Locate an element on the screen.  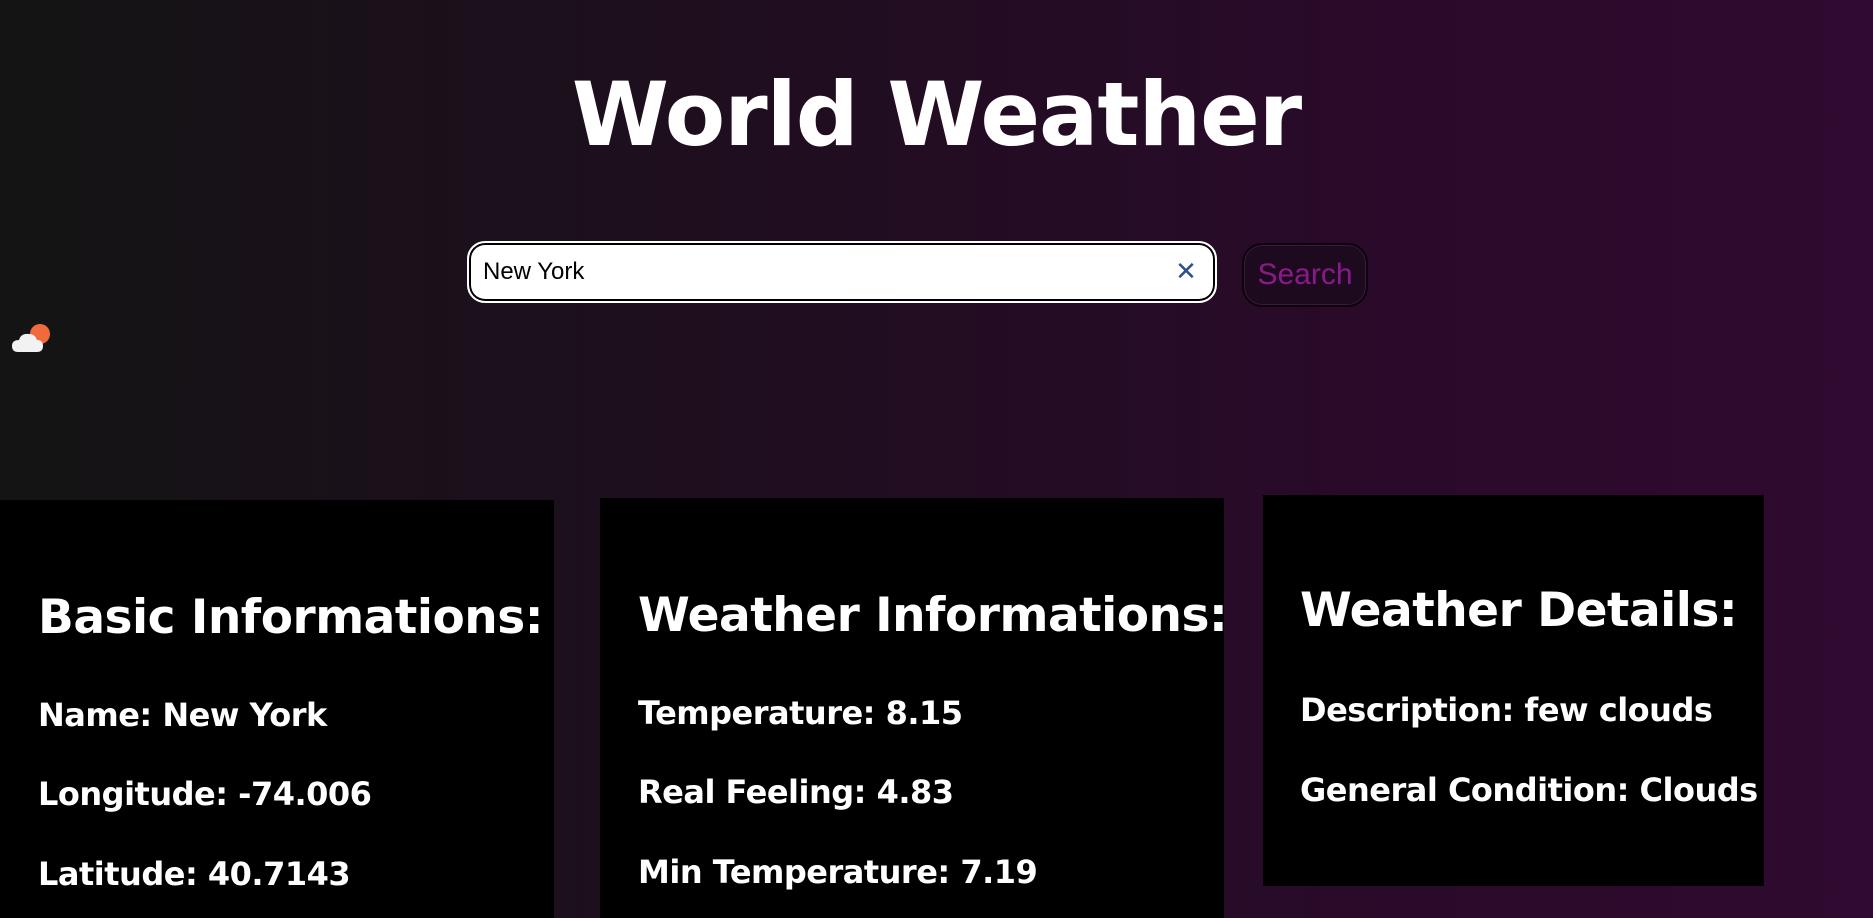
description-value: Description: few clouds is located at coordinates (1506, 710).